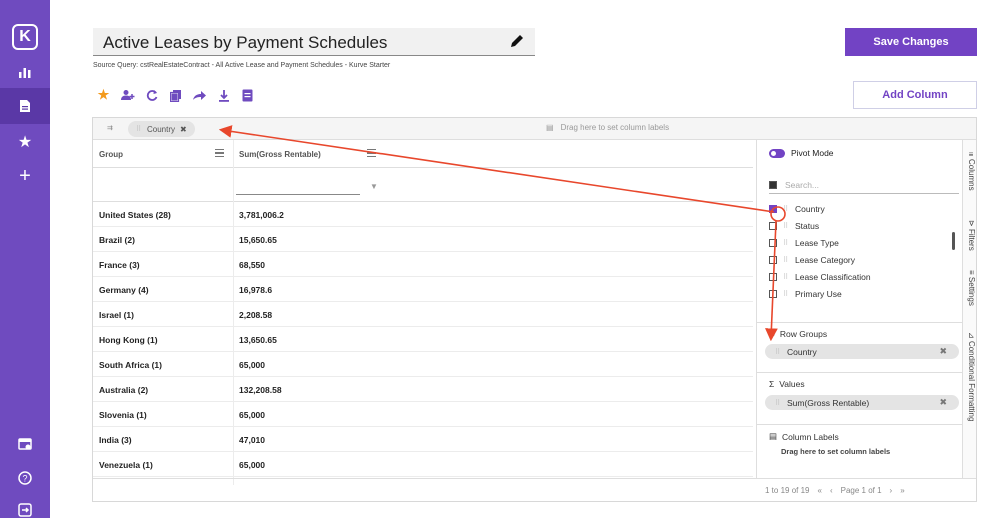 The width and height of the screenshot is (990, 518). What do you see at coordinates (859, 225) in the screenshot?
I see `column-list-item: ⠿ Status` at bounding box center [859, 225].